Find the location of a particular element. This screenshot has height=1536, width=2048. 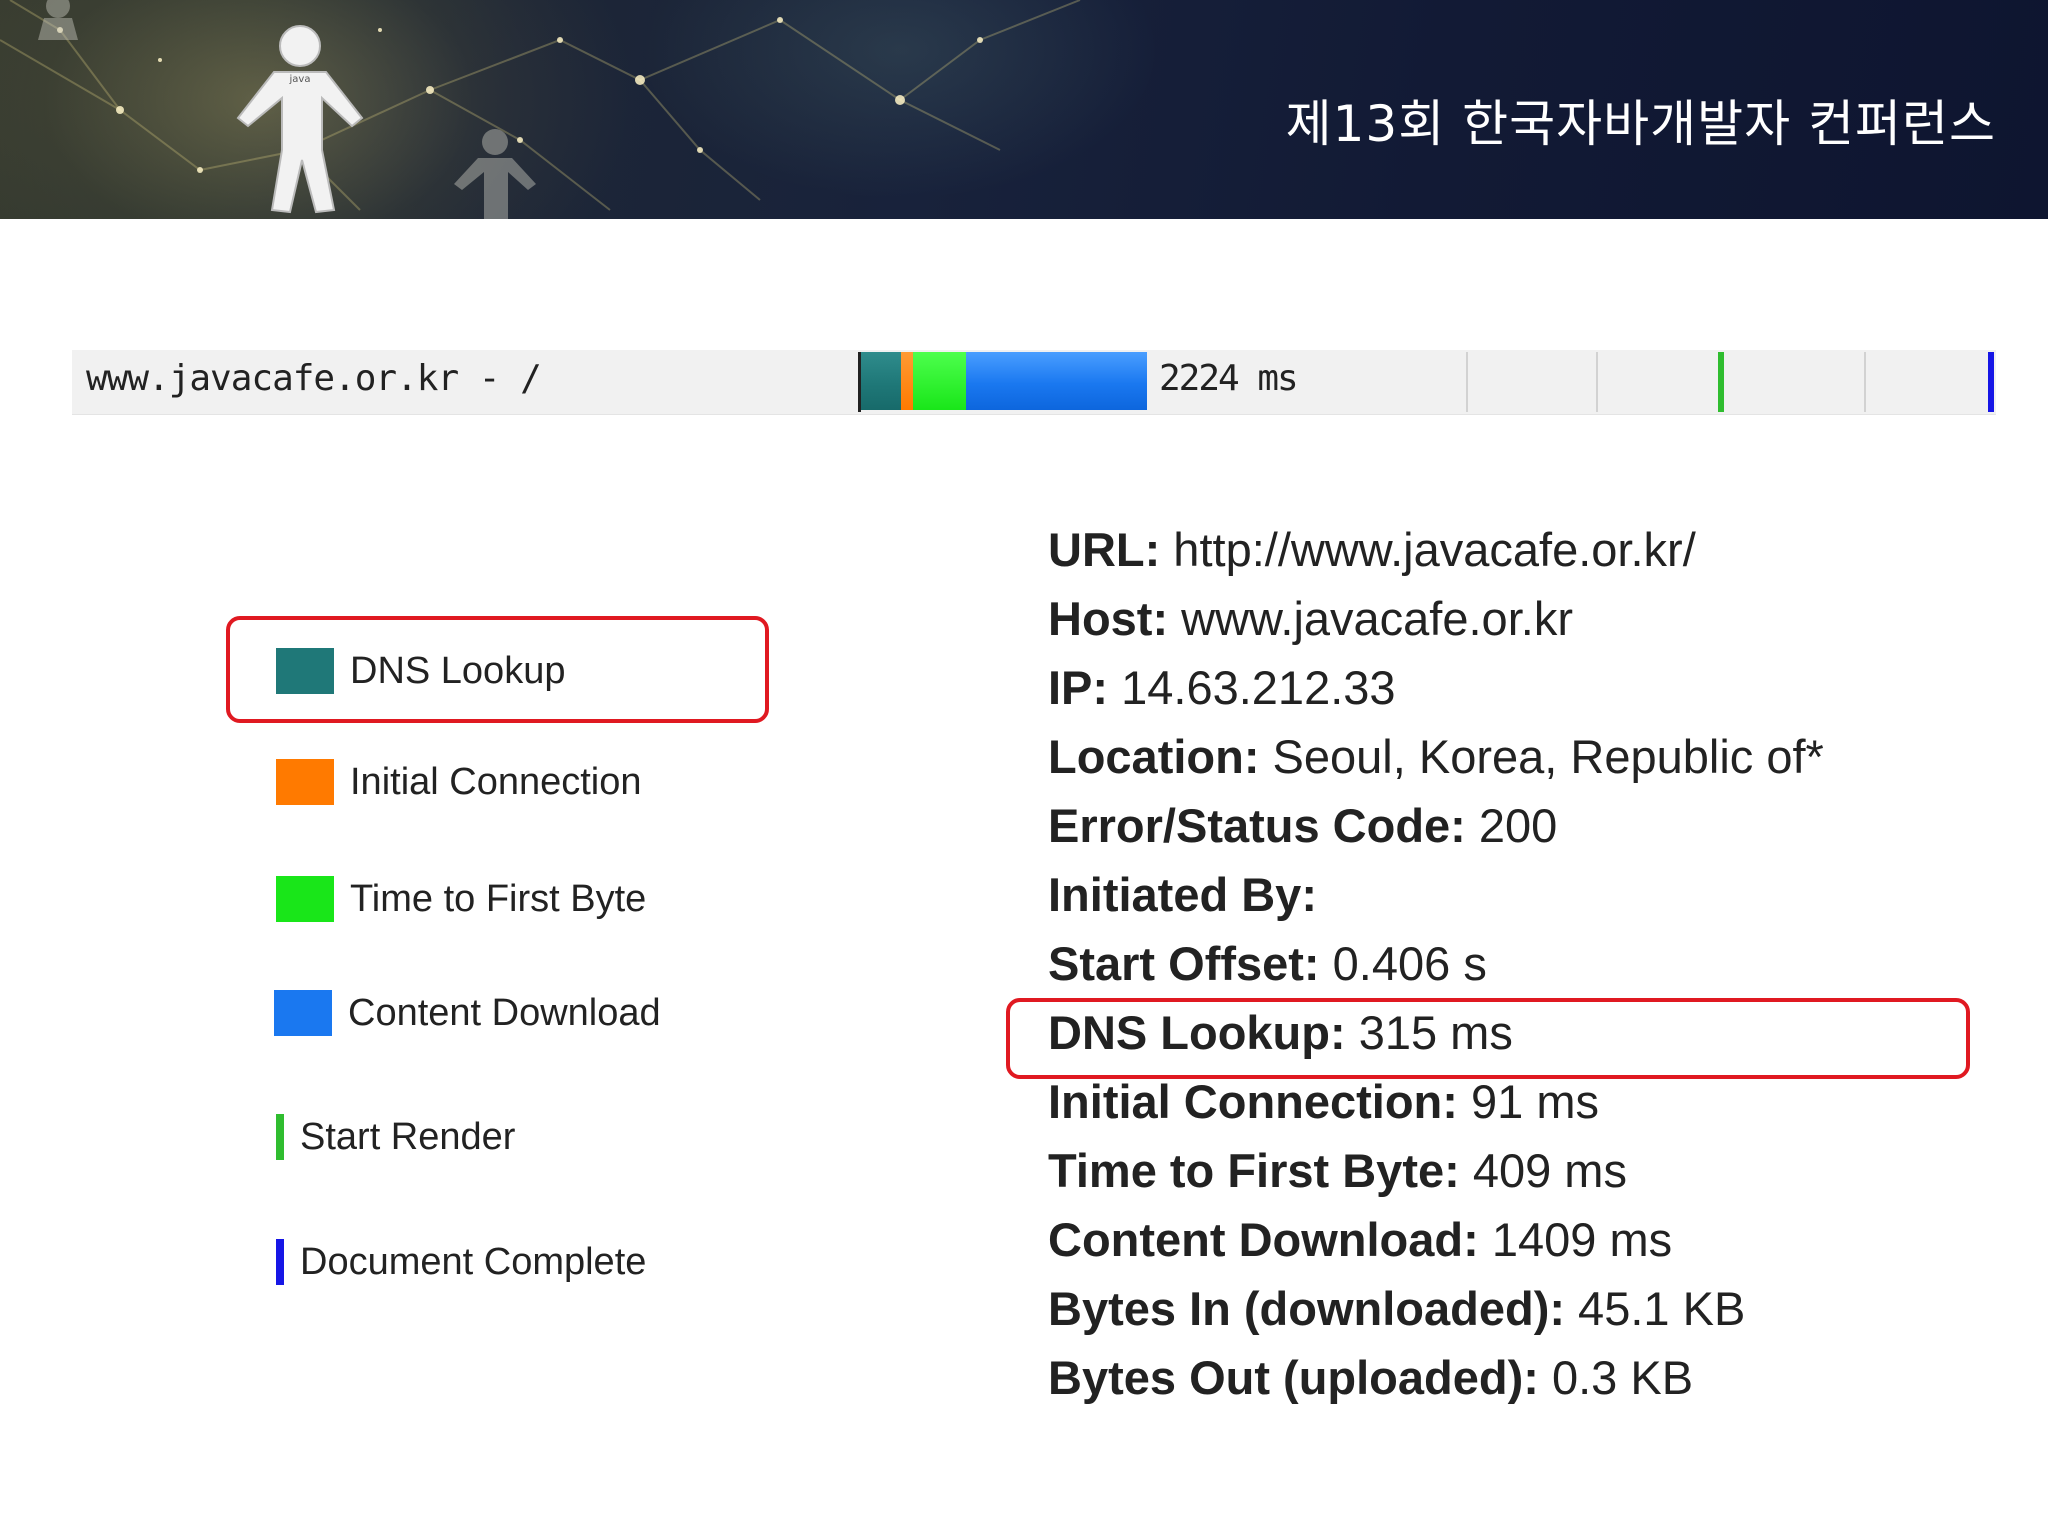

legend-item-time-to-first-byte: Time to First Byte is located at coordinates (461, 899).